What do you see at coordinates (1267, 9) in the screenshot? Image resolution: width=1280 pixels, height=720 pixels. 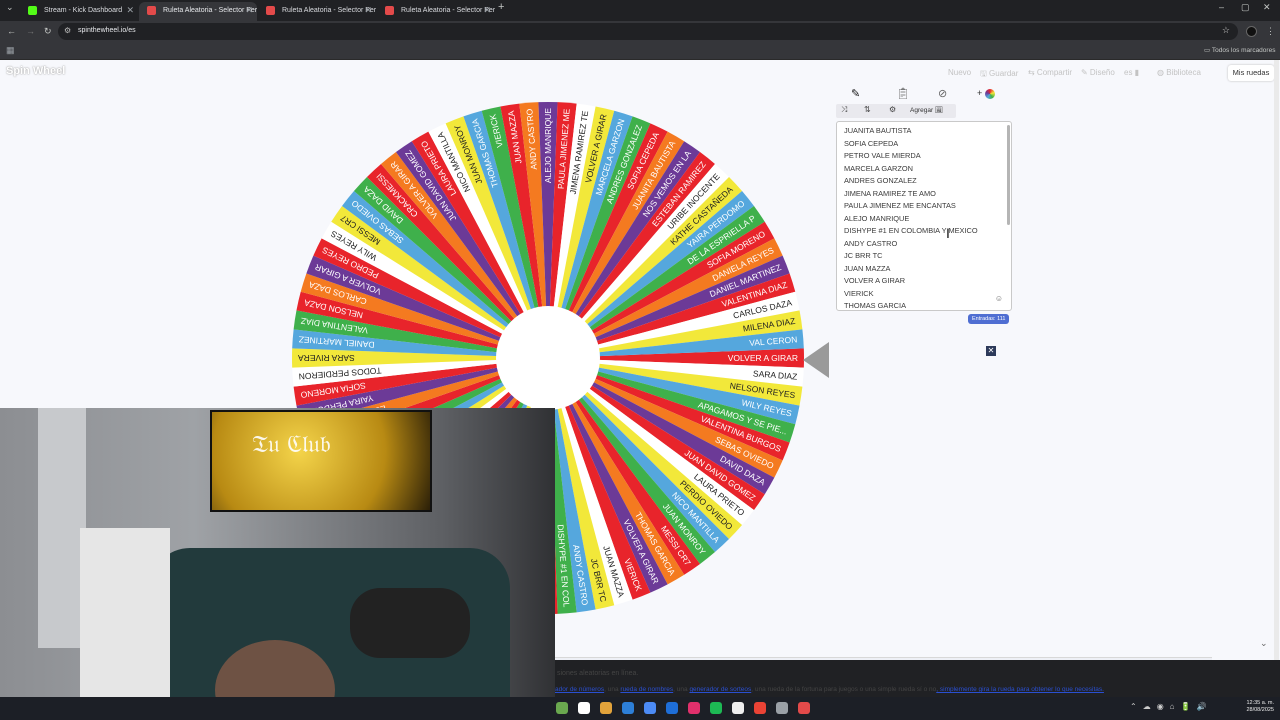 I see `close-window-button: ✕` at bounding box center [1267, 9].